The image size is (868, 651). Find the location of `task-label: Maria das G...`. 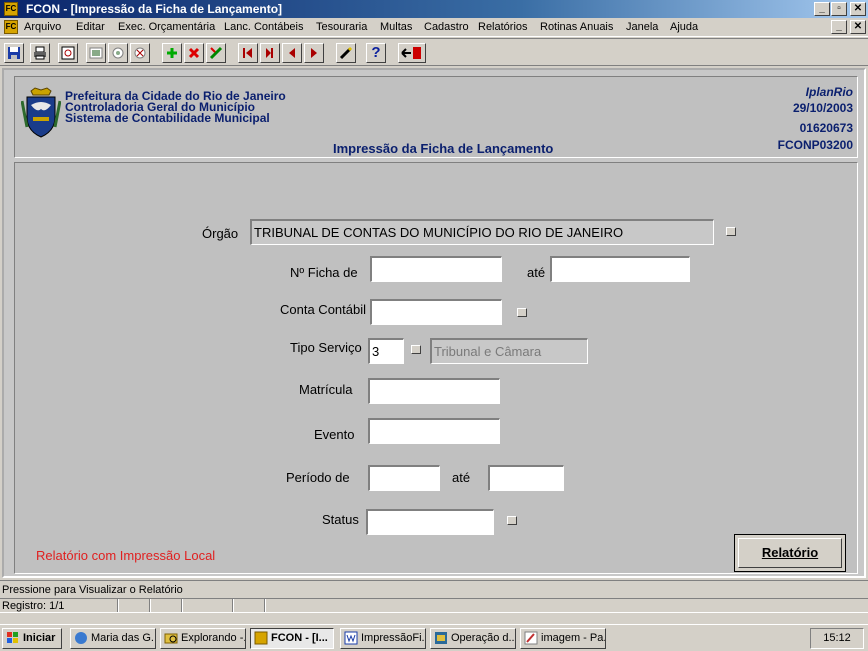

task-label: Maria das G... is located at coordinates (123, 638).